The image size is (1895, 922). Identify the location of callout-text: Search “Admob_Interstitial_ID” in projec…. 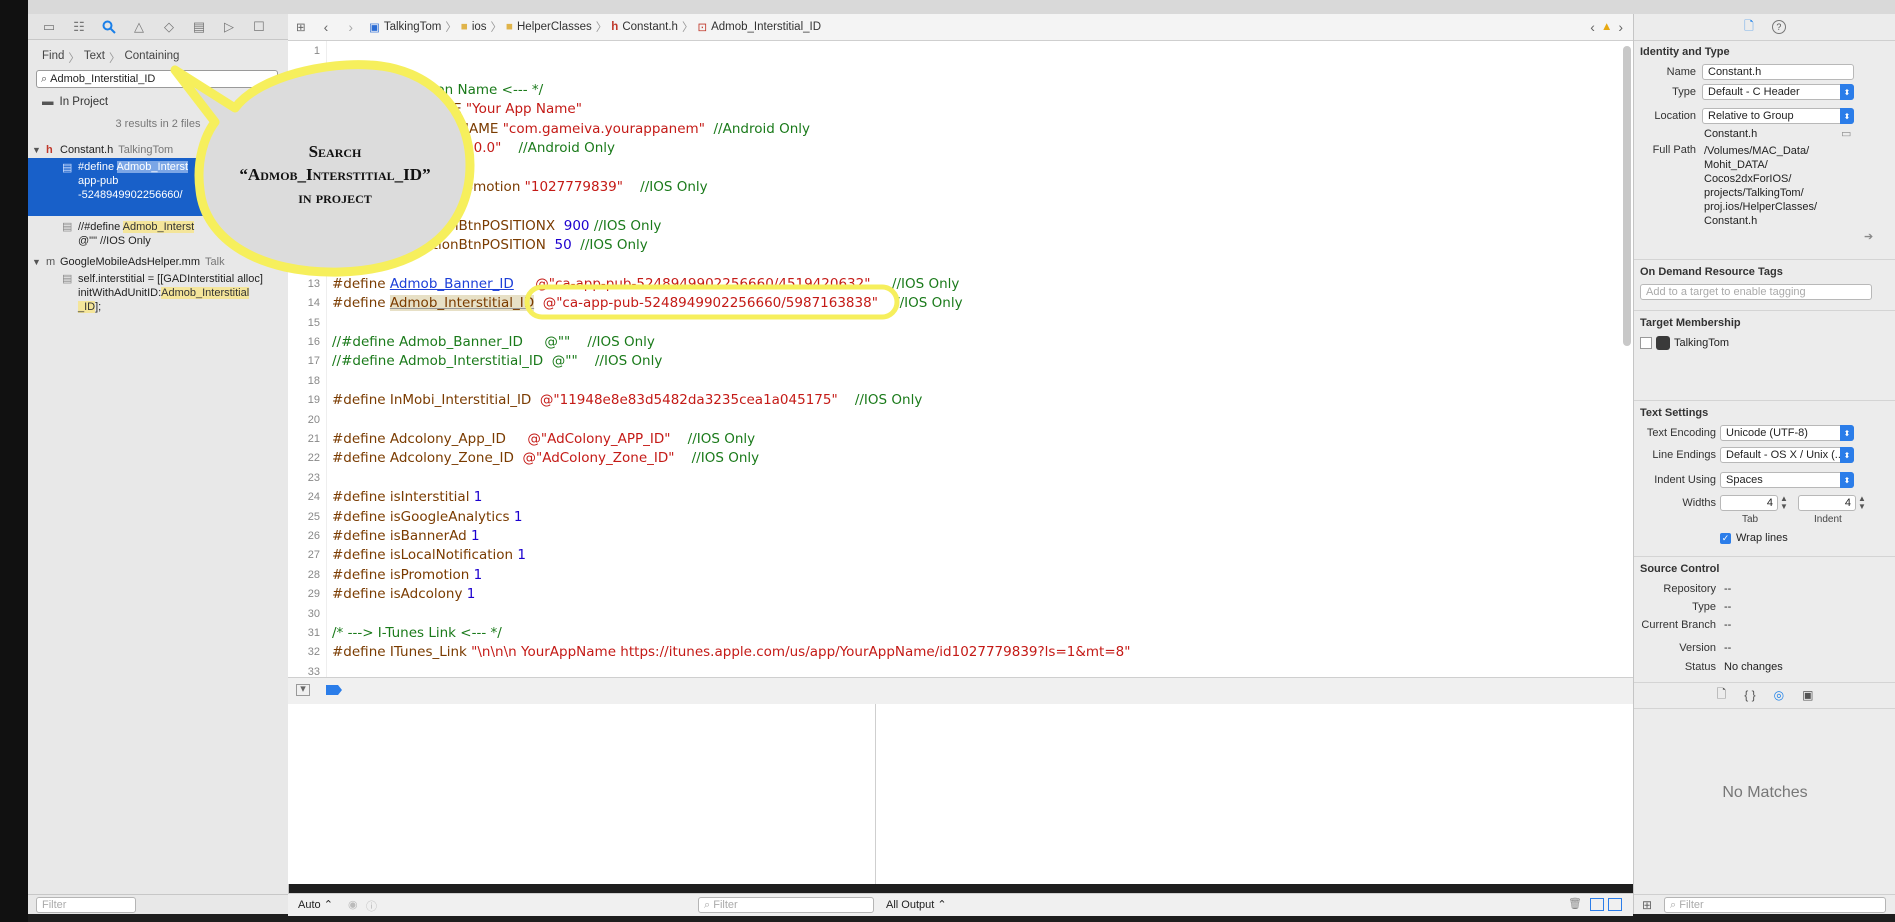
(335, 174).